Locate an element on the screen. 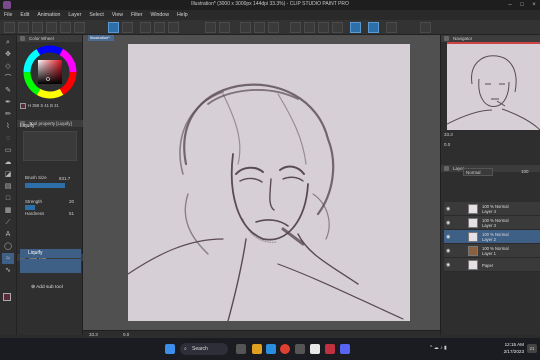 The height and width of the screenshot is (360, 540). discord-icon is located at coordinates (345, 349).